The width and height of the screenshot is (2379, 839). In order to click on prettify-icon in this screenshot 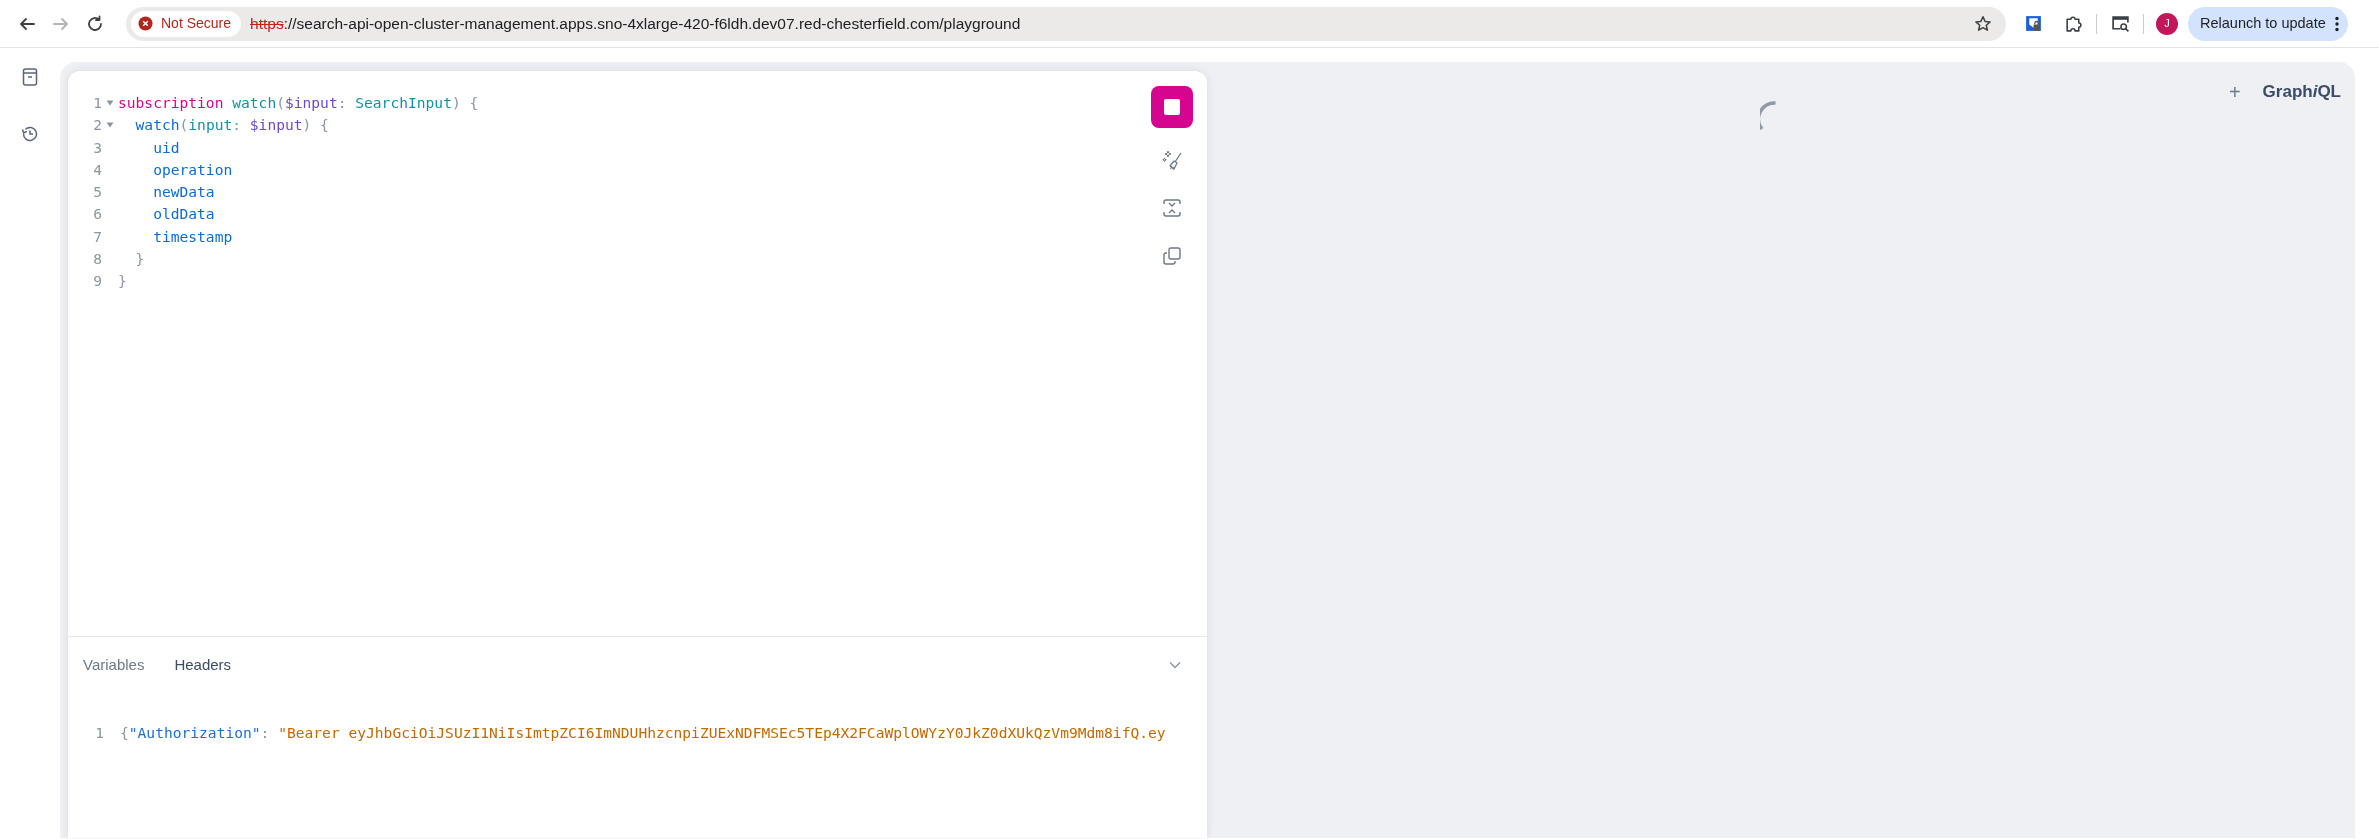, I will do `click(1172, 160)`.